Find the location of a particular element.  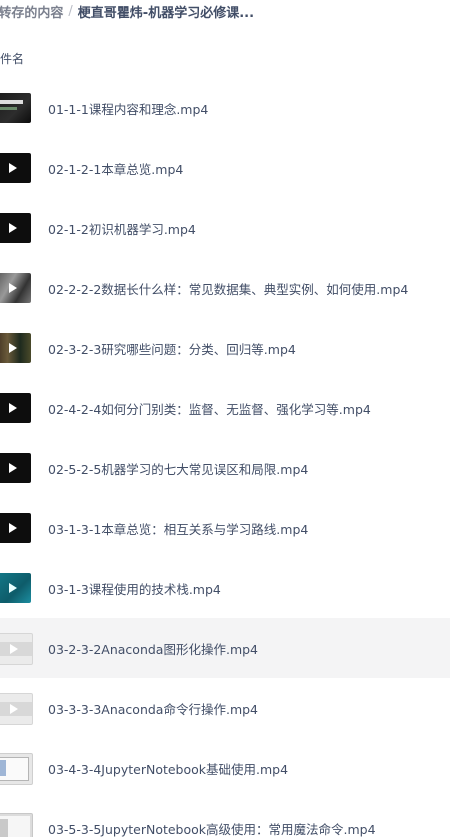

file-row: 02-5-2-5机器学习的七大常见误区和局限.mp4 is located at coordinates (225, 468).